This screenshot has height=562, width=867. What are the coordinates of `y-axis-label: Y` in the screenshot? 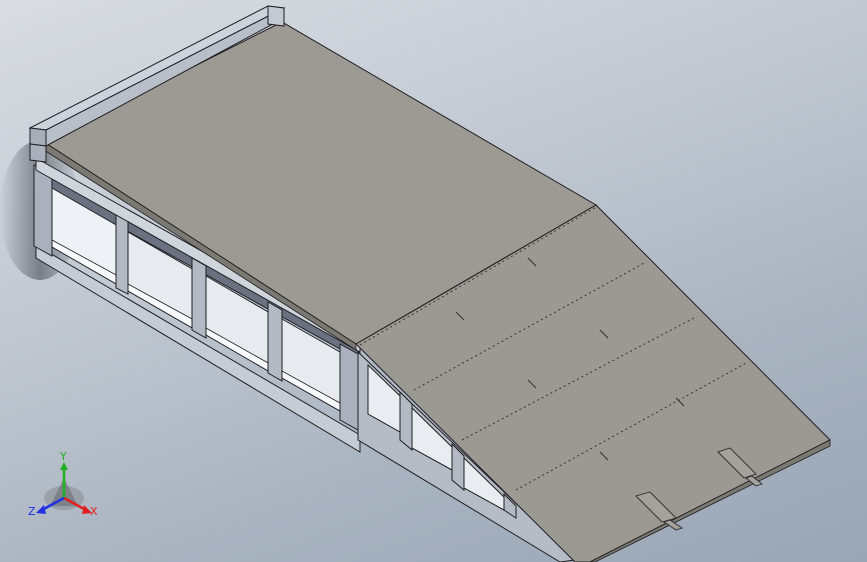 It's located at (63, 456).